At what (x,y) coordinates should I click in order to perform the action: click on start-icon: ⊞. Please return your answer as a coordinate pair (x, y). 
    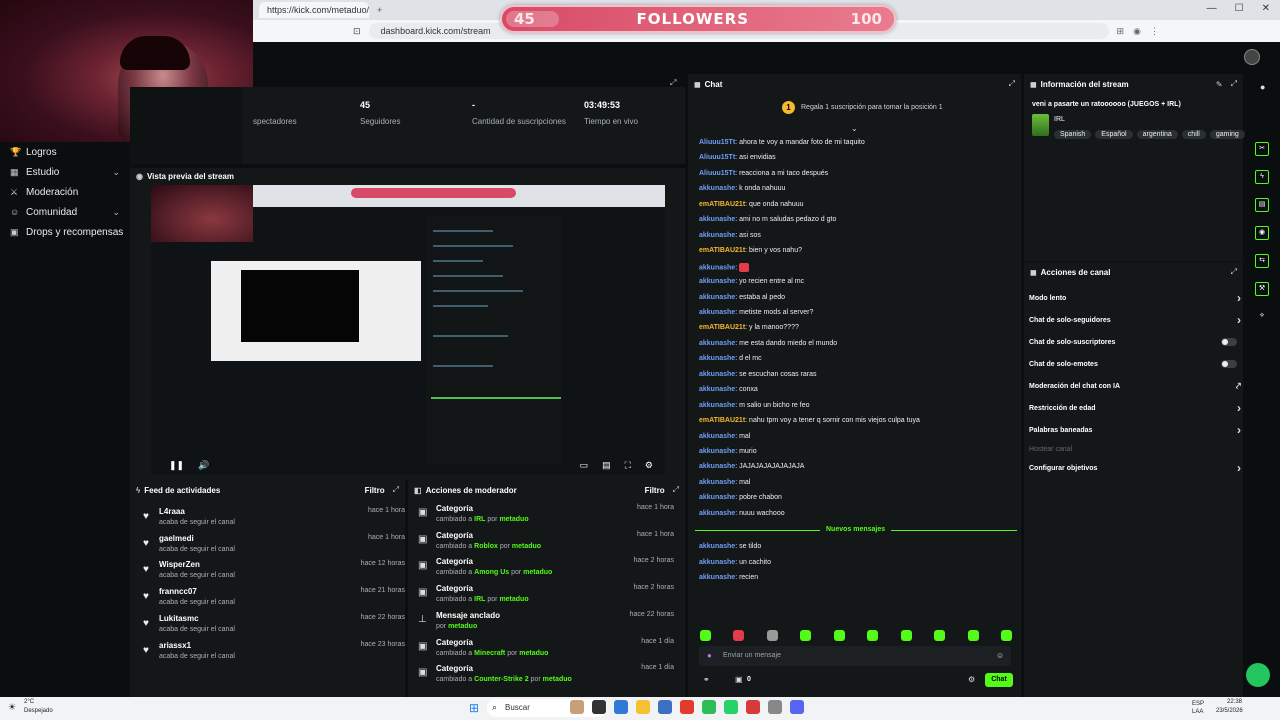
    Looking at the image, I should click on (474, 708).